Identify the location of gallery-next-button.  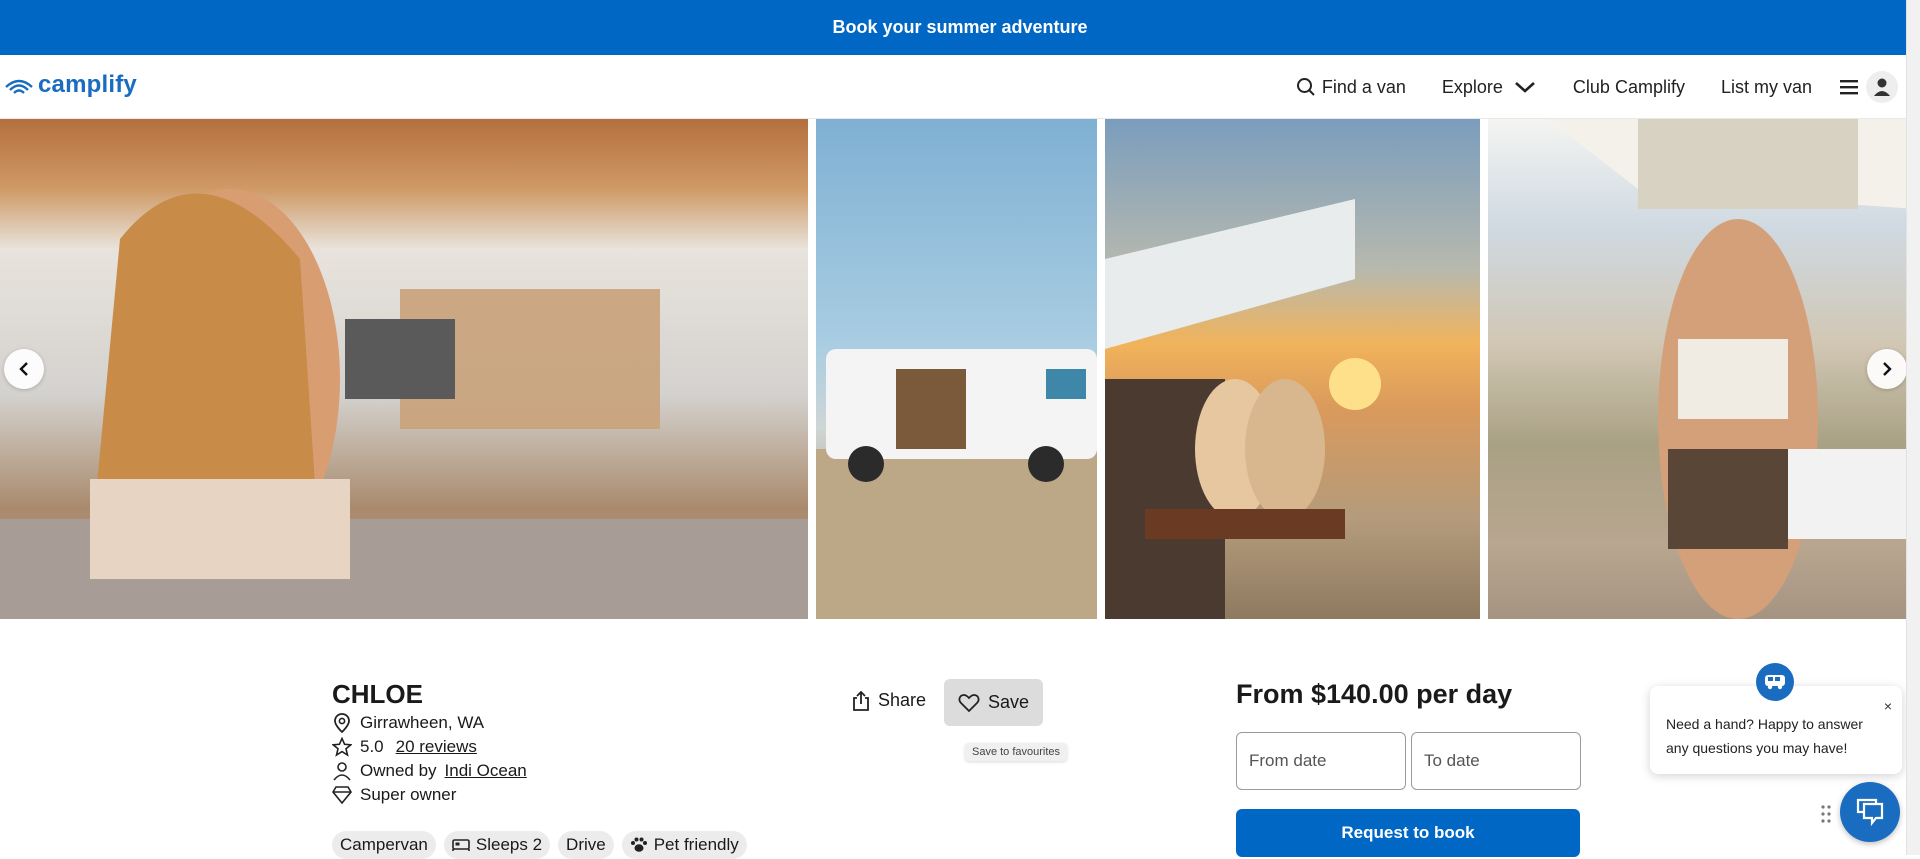
(1887, 369).